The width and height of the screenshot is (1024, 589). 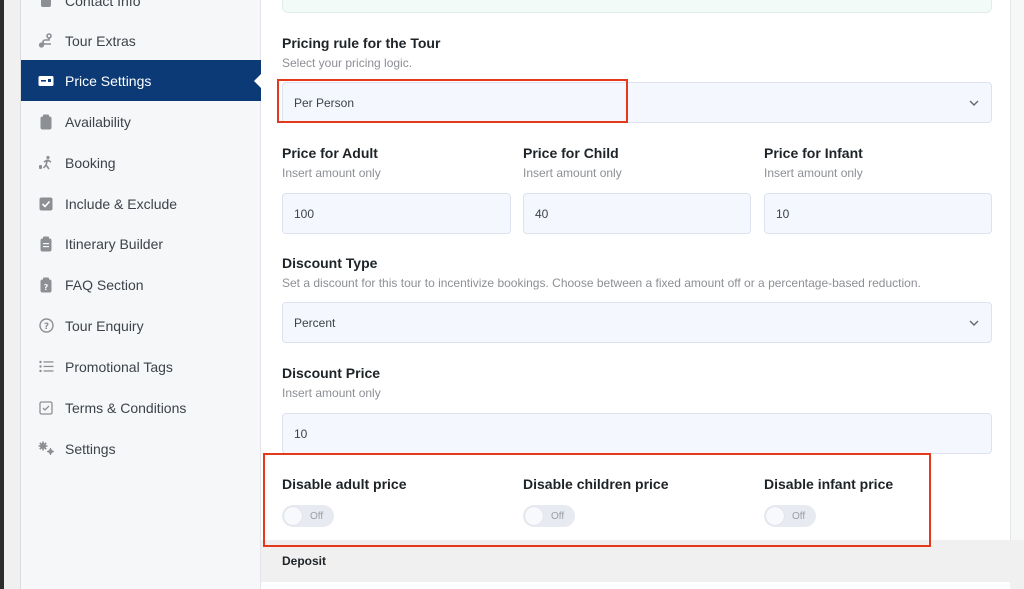 What do you see at coordinates (549, 516) in the screenshot?
I see `disable-children-toggle: Off` at bounding box center [549, 516].